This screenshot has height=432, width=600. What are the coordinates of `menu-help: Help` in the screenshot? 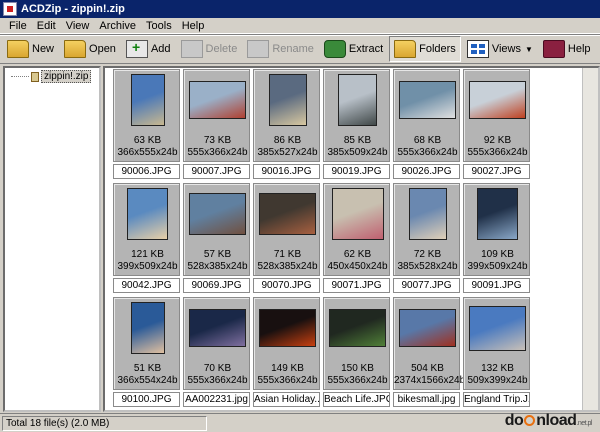 It's located at (193, 26).